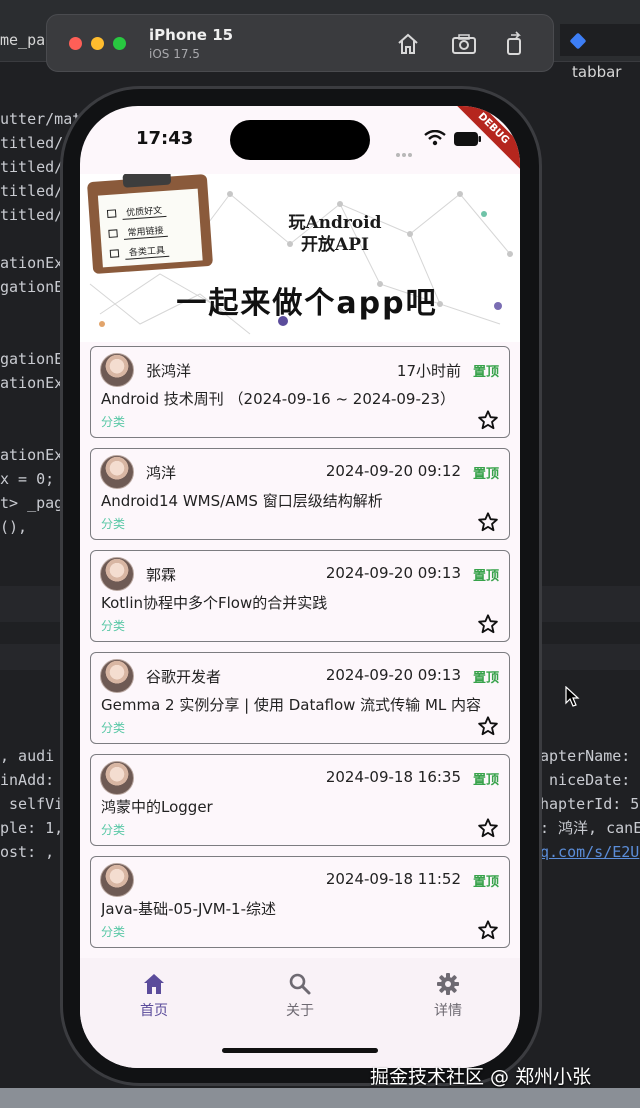 Image resolution: width=640 pixels, height=1108 pixels. I want to click on code-line: , audi, so click(27, 756).